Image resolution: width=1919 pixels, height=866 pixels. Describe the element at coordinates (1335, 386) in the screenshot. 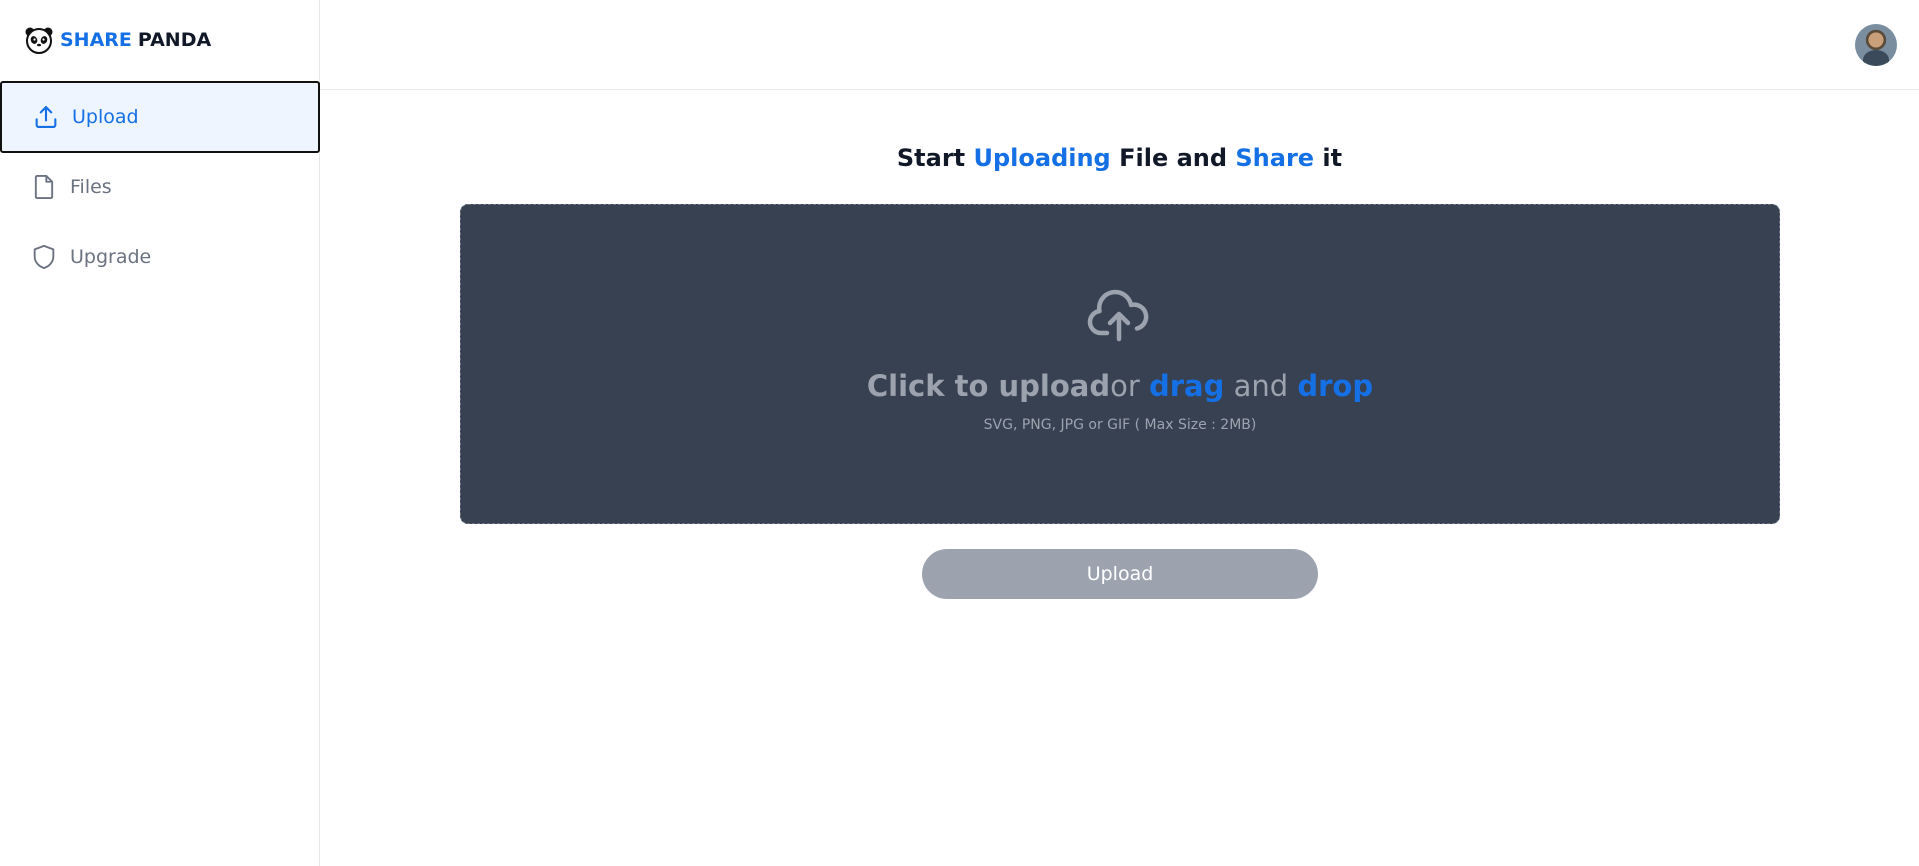

I see `drop-text: drop` at that location.